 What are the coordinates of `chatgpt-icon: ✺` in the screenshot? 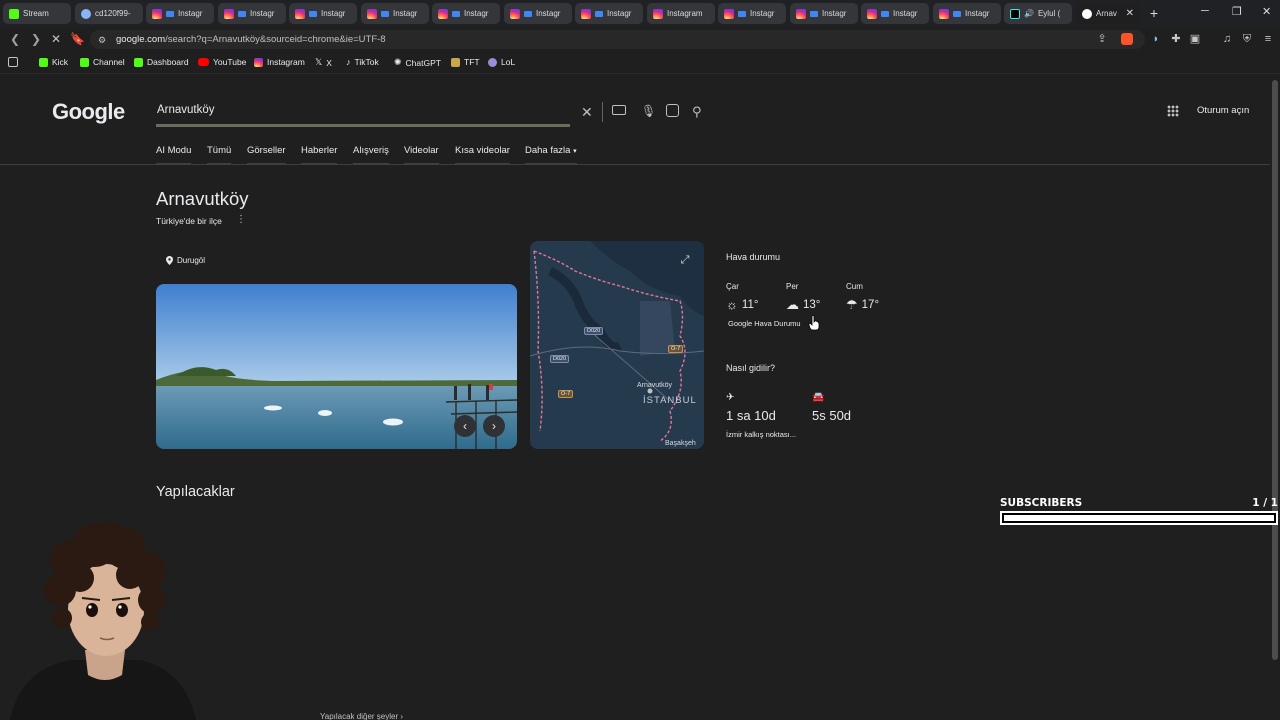 It's located at (398, 62).